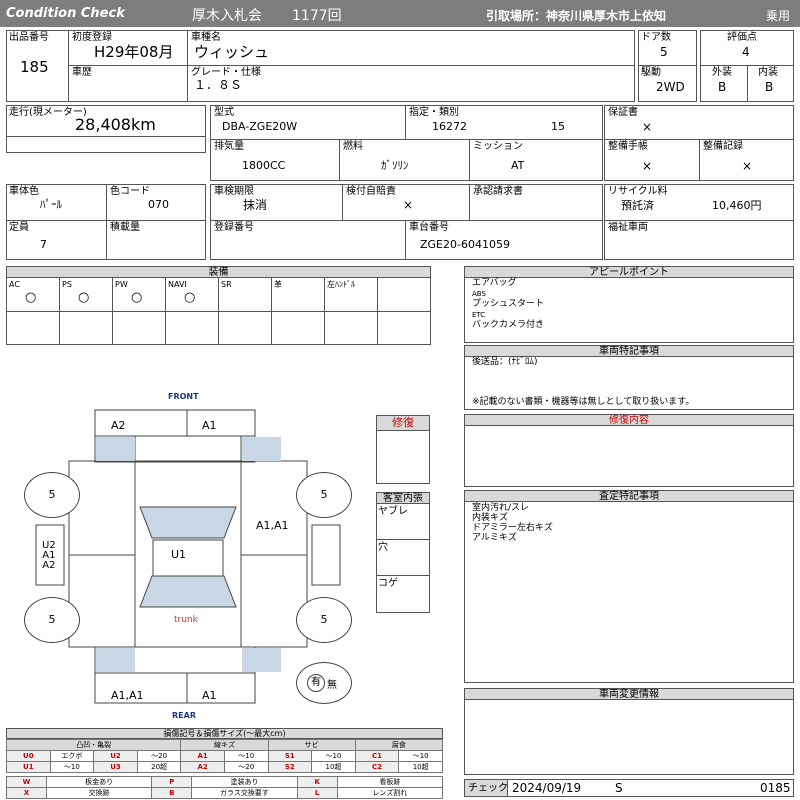  Describe the element at coordinates (226, 284) in the screenshot. I see `equipment-label: SR` at that location.